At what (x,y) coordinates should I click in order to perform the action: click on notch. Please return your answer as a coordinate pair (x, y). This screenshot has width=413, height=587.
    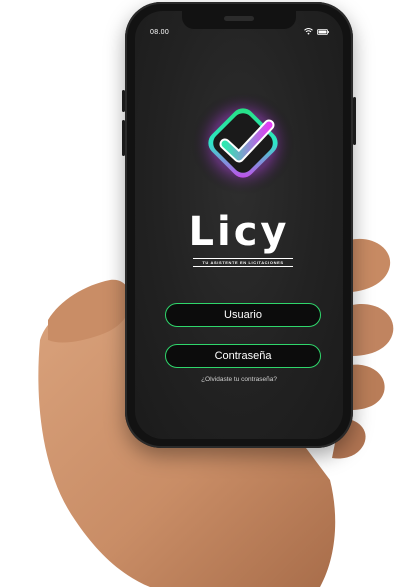
    Looking at the image, I should click on (239, 20).